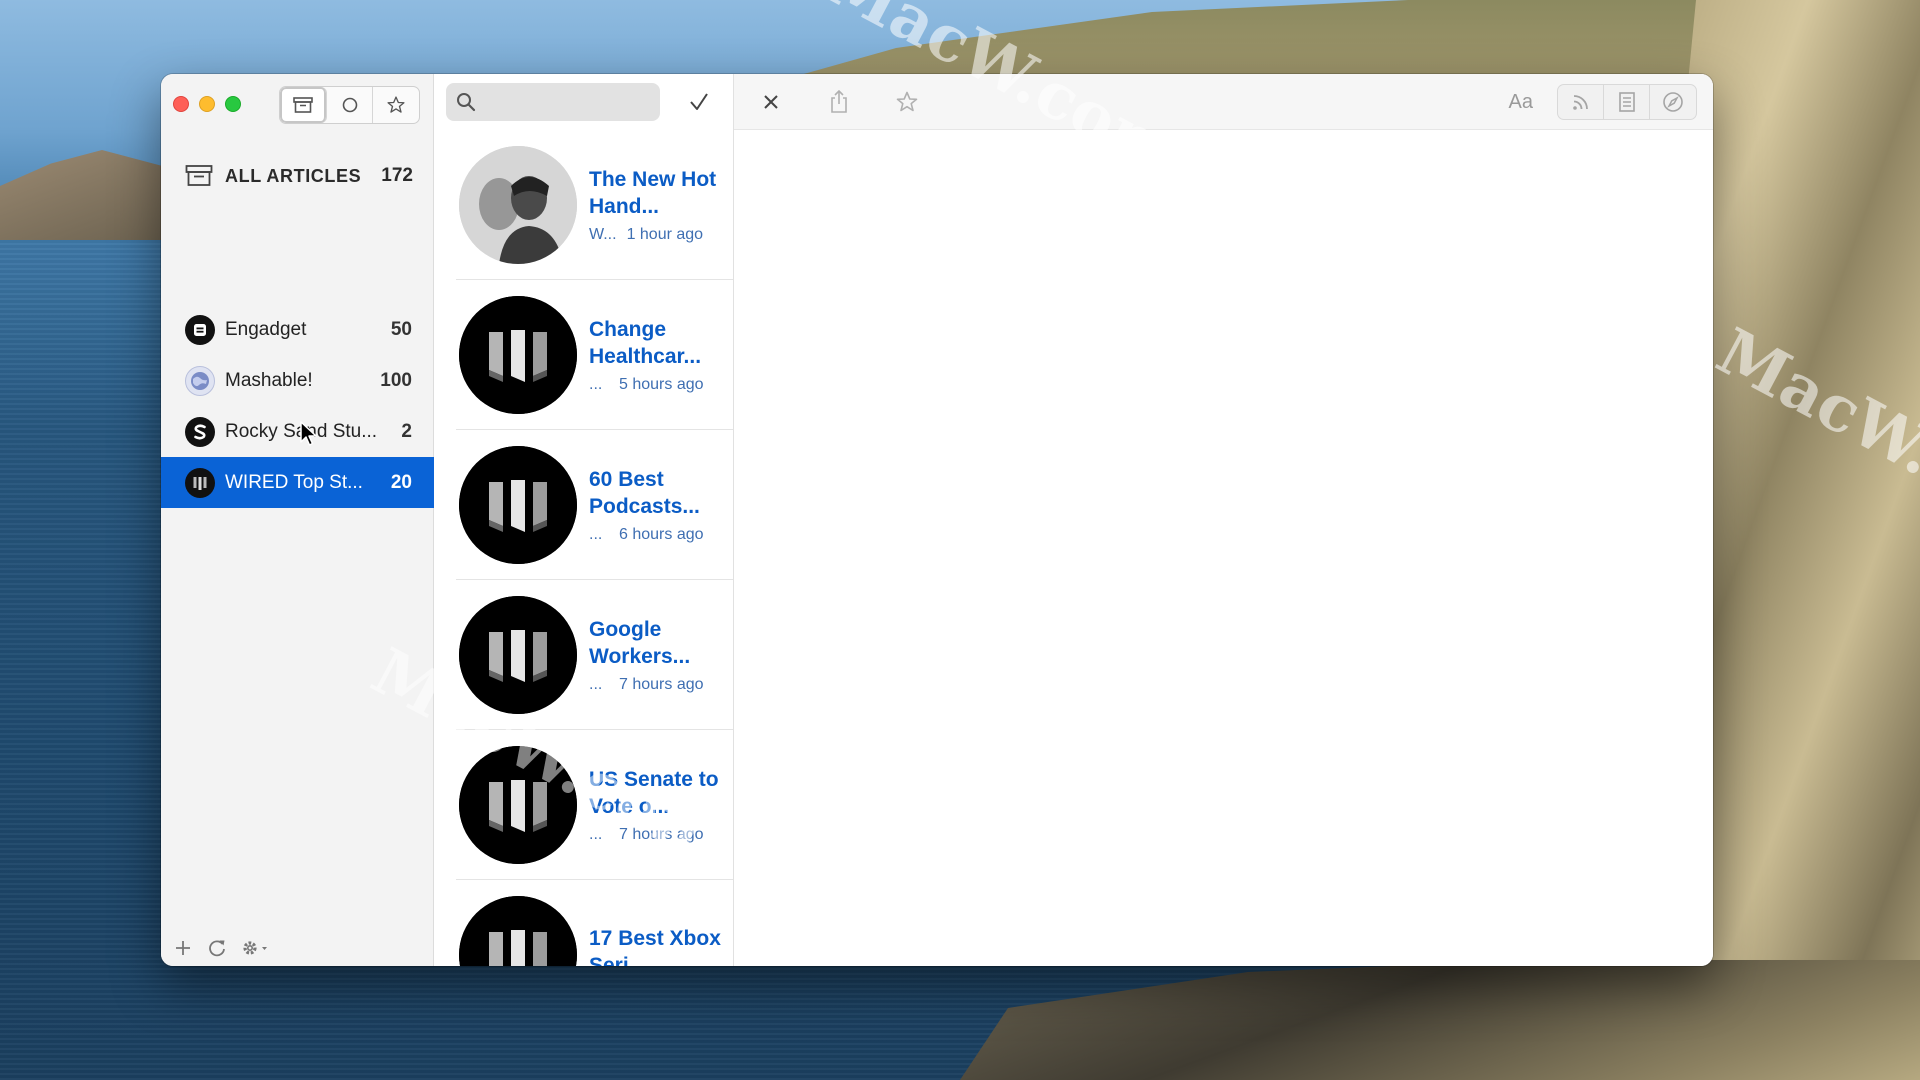 Image resolution: width=1920 pixels, height=1080 pixels. Describe the element at coordinates (661, 384) in the screenshot. I see `article-time: 5 hours ago` at that location.